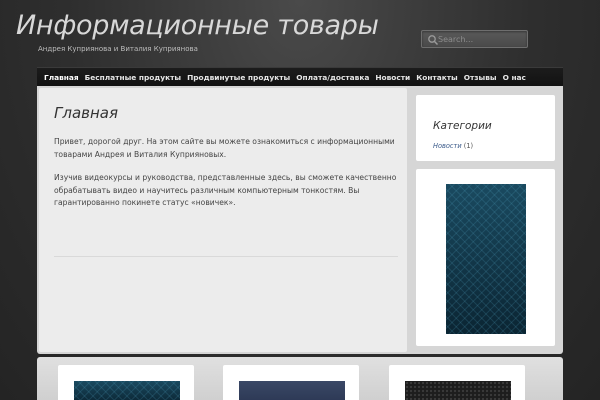 This screenshot has height=400, width=600. Describe the element at coordinates (480, 77) in the screenshot. I see `nav-item-reviews: Отзывы` at that location.